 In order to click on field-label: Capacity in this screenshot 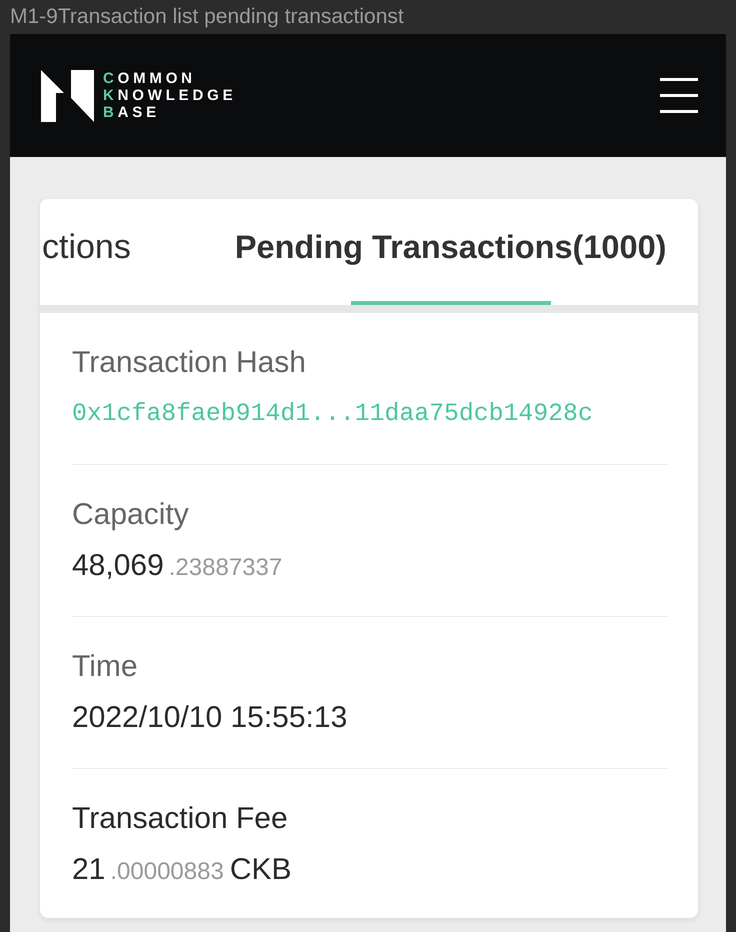, I will do `click(130, 515)`.